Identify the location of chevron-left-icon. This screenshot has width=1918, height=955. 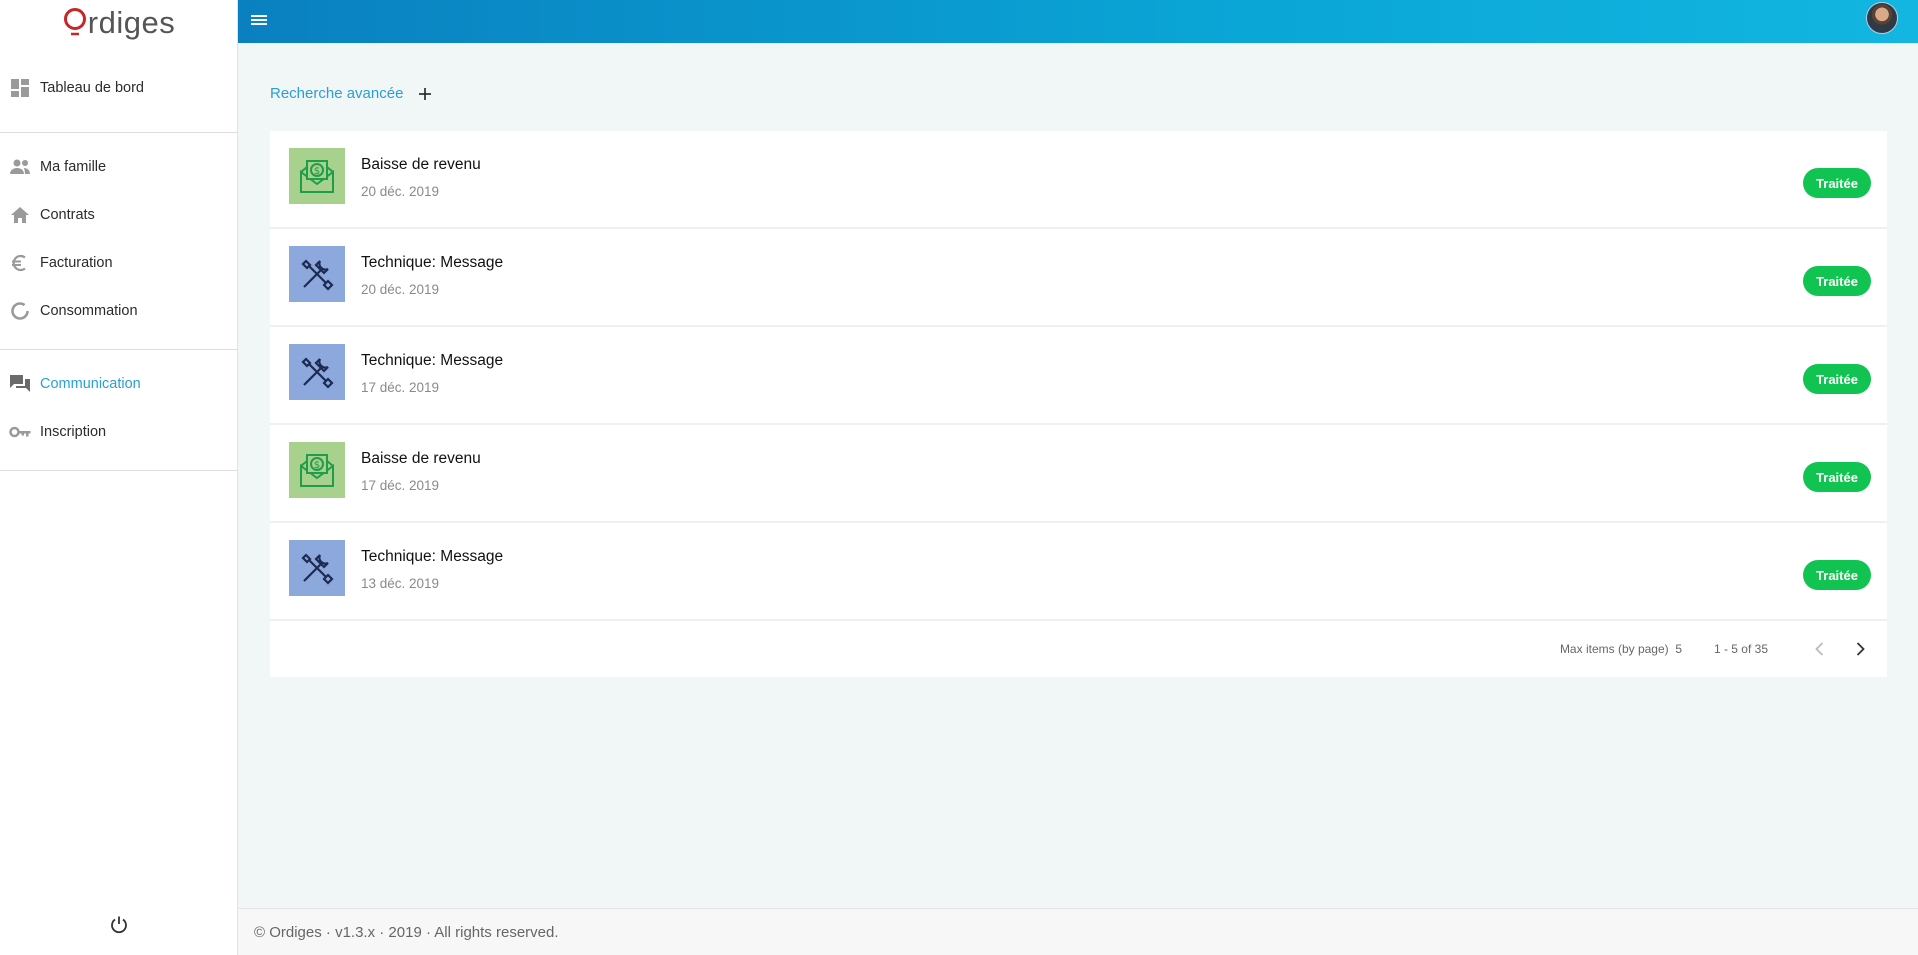
(1819, 649).